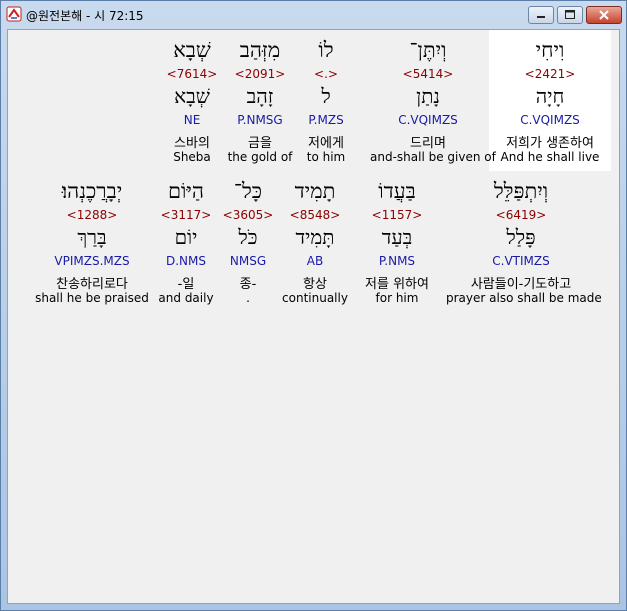 Image resolution: width=627 pixels, height=611 pixels. What do you see at coordinates (326, 50) in the screenshot?
I see `hebrew-word: לוֹ` at bounding box center [326, 50].